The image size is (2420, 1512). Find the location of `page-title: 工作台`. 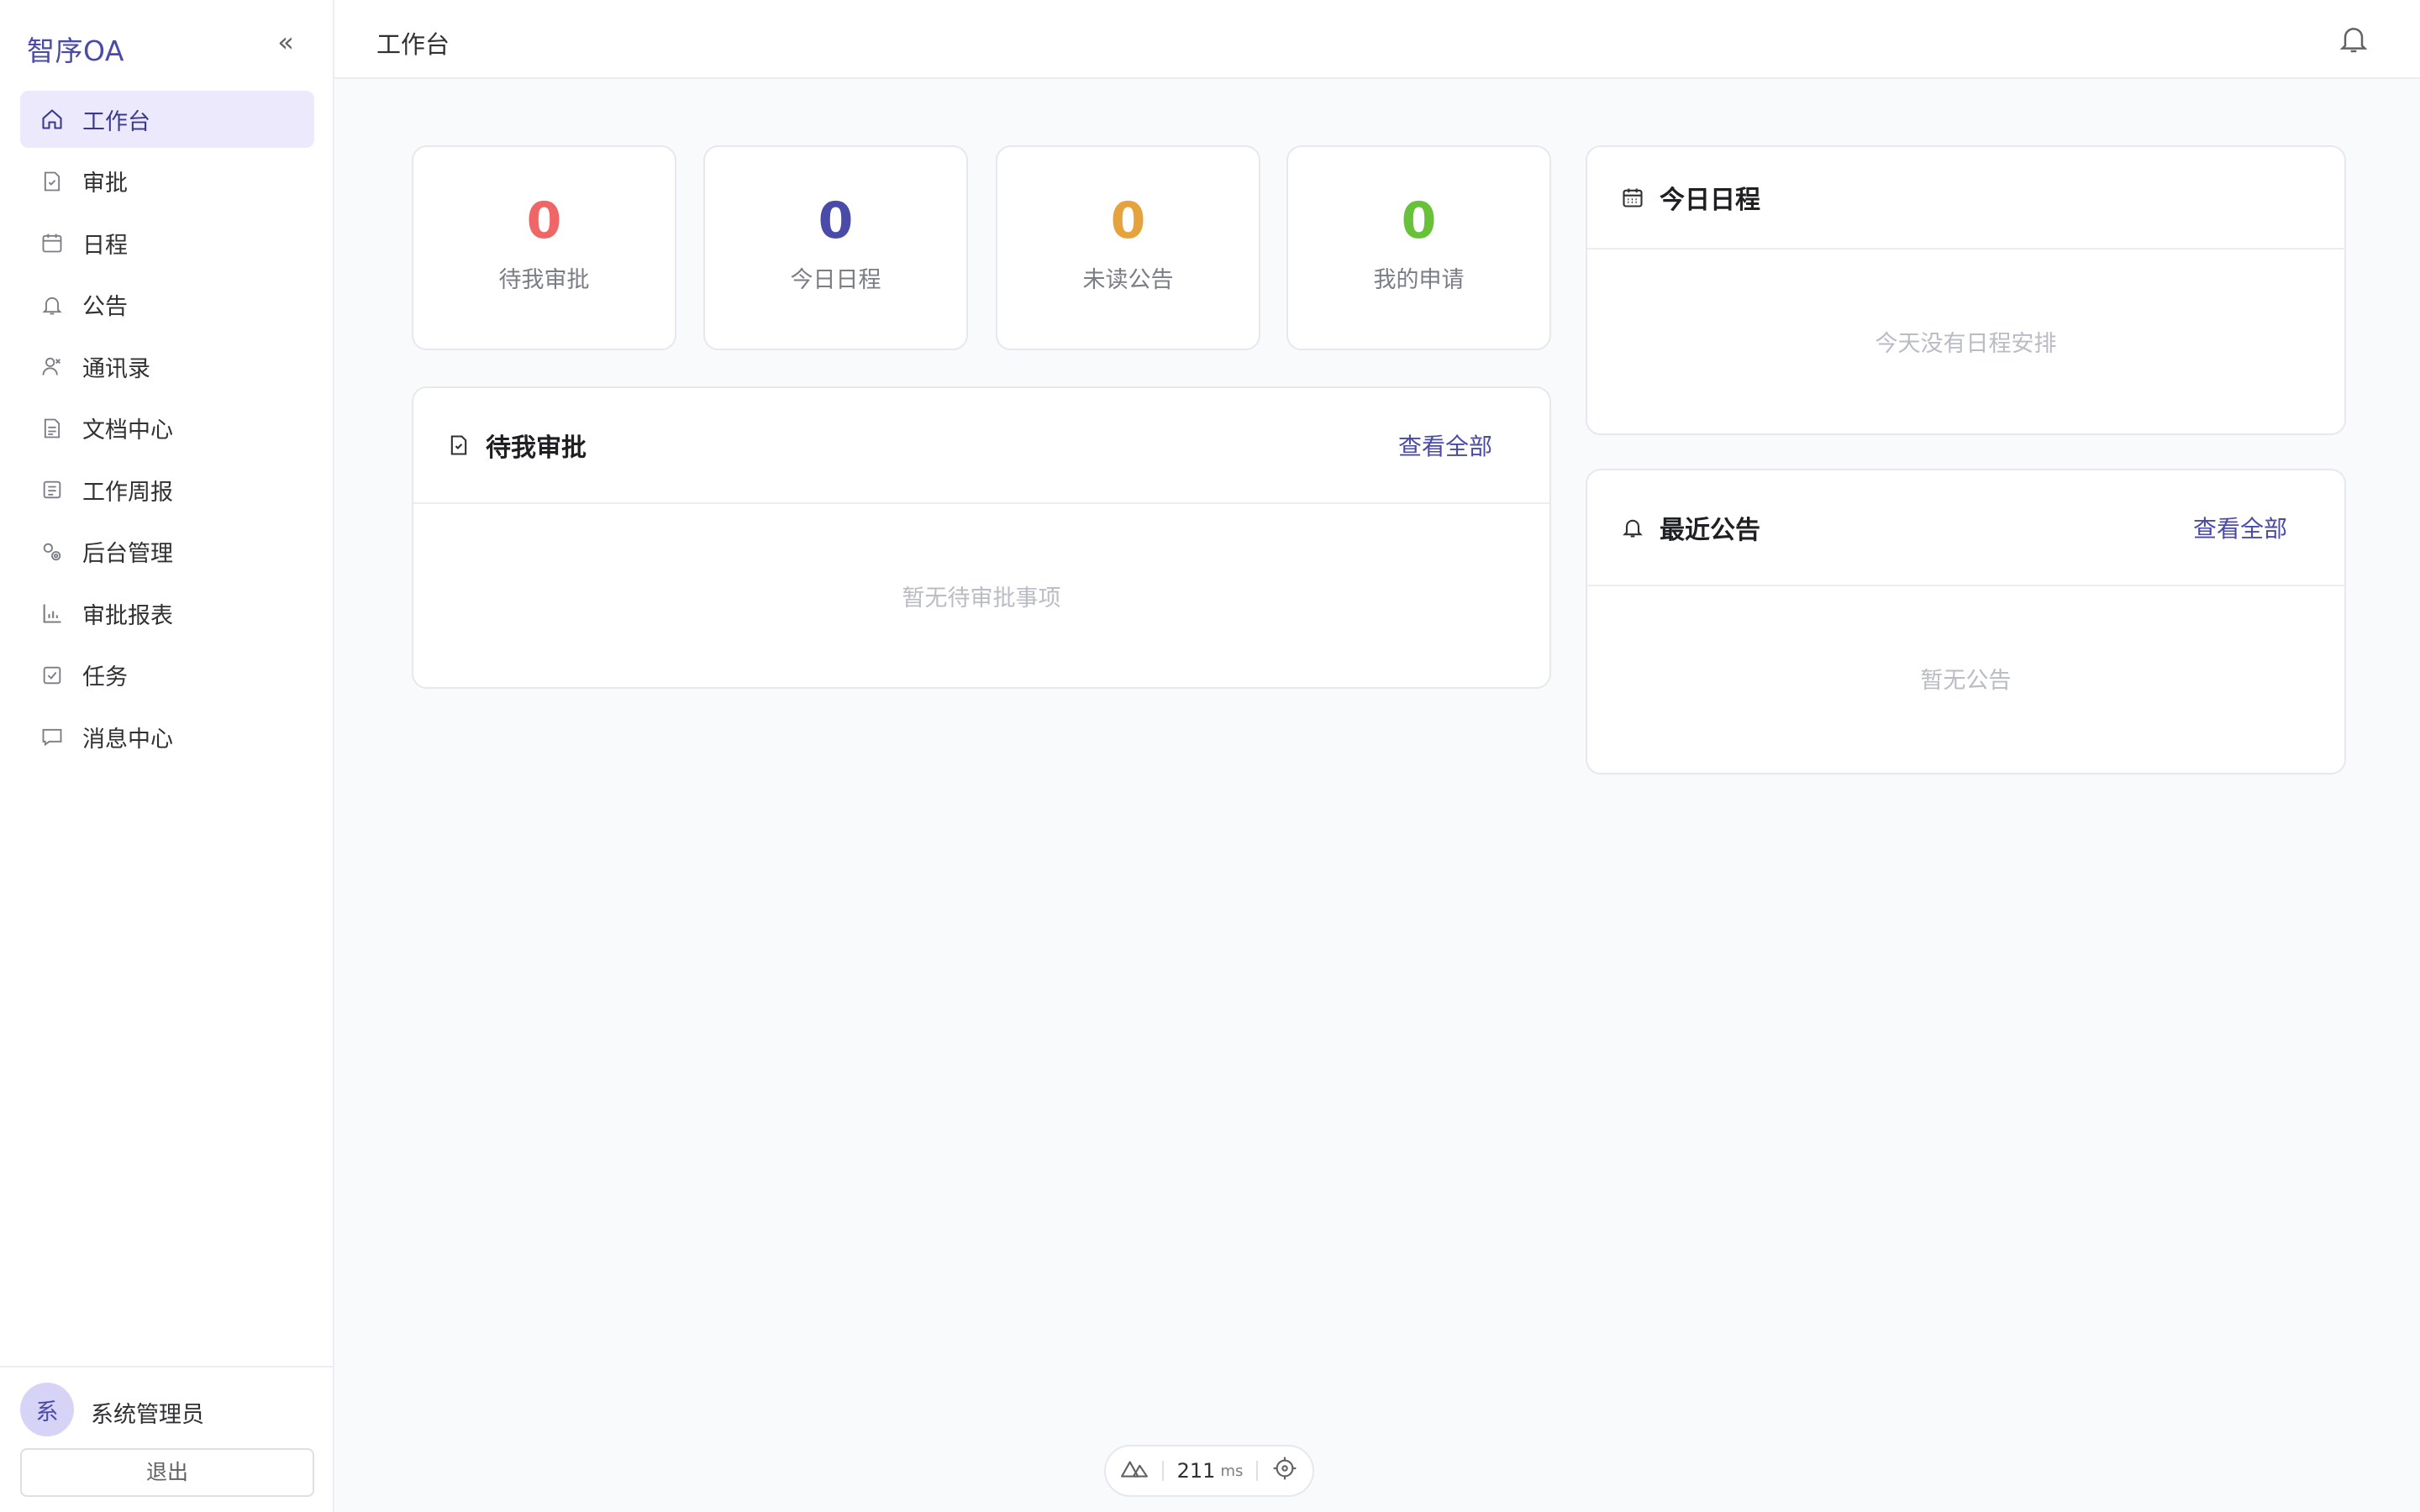

page-title: 工作台 is located at coordinates (413, 44).